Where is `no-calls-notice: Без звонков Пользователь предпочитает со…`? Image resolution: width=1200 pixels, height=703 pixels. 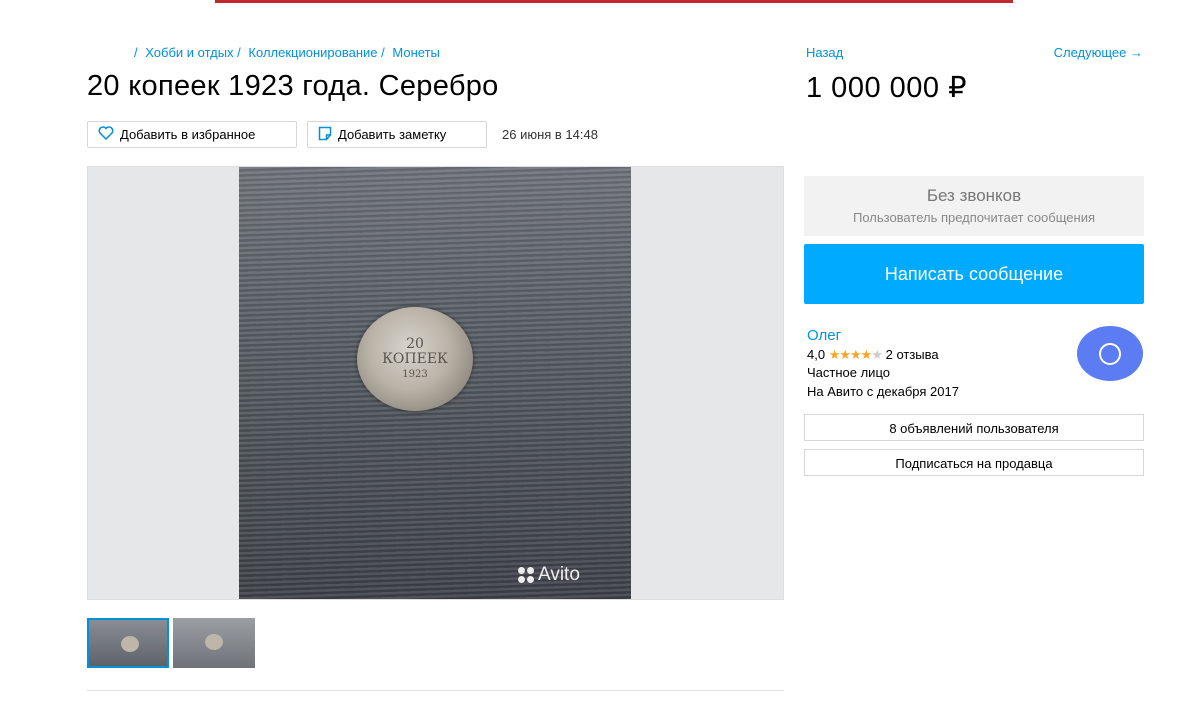 no-calls-notice: Без звонков Пользователь предпочитает со… is located at coordinates (974, 206).